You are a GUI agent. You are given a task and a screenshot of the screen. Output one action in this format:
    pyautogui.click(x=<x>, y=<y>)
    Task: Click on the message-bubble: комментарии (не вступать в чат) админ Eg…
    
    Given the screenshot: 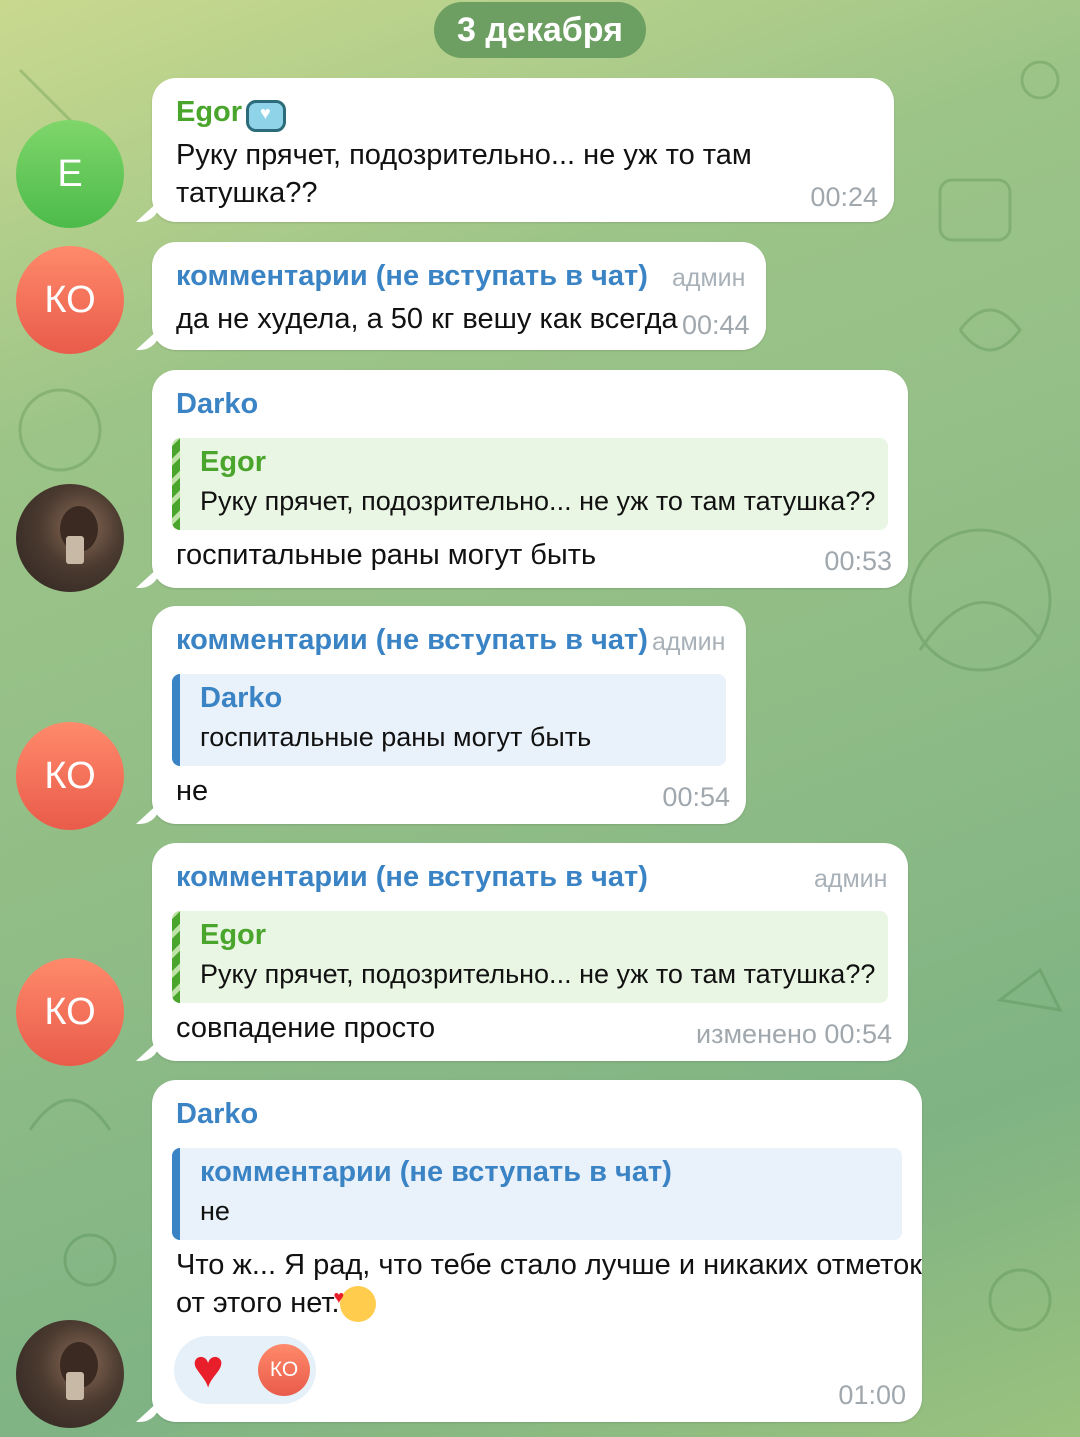 What is the action you would take?
    pyautogui.click(x=530, y=952)
    